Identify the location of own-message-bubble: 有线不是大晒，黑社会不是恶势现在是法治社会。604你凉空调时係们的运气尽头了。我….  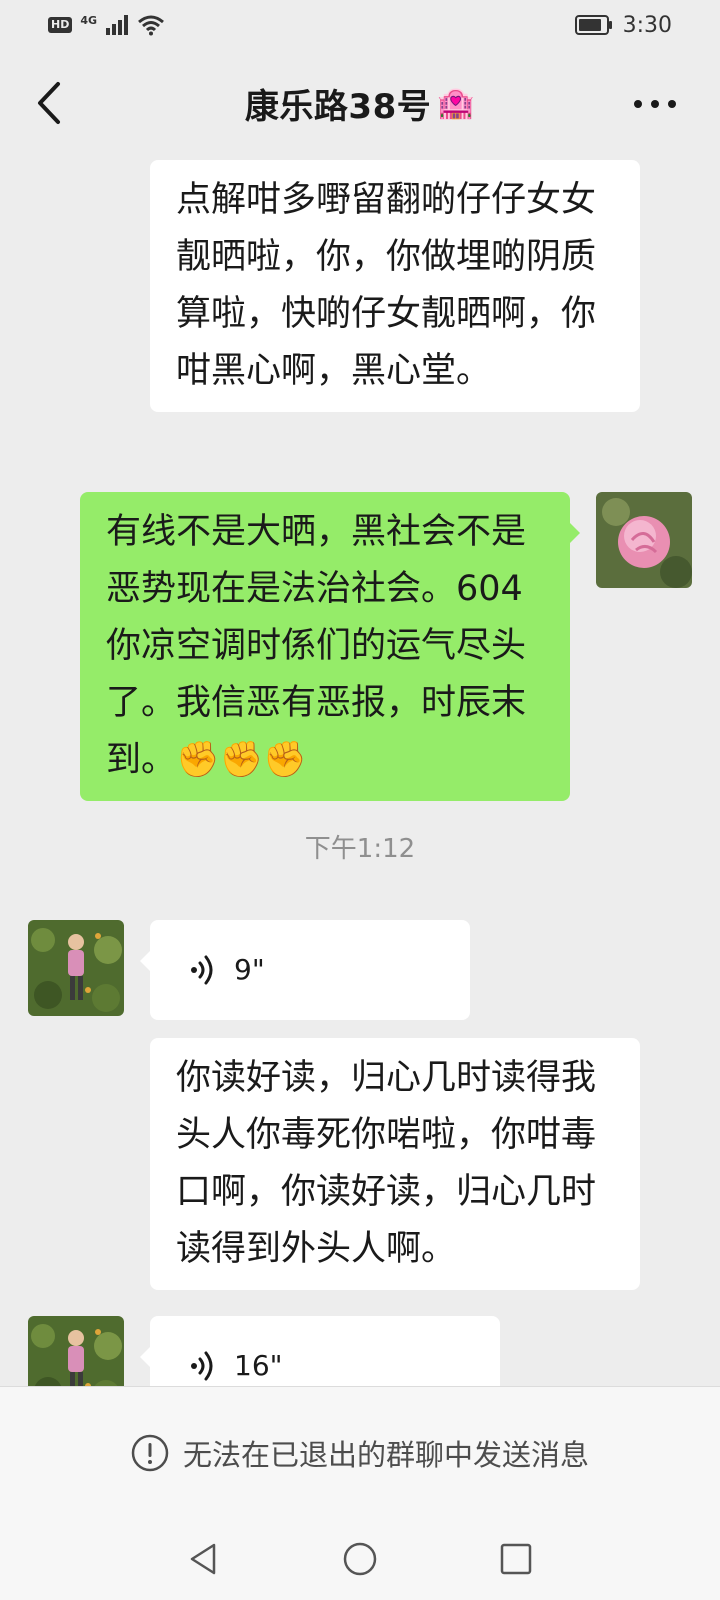
(330, 646).